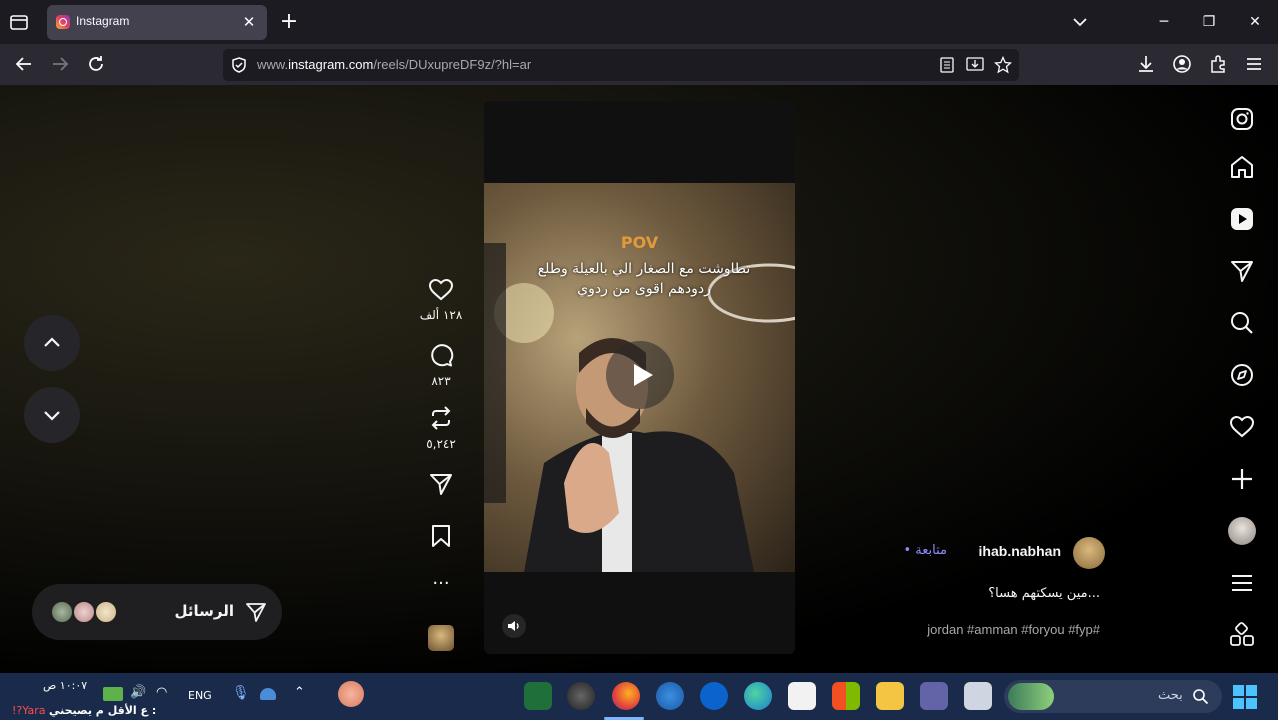 Image resolution: width=1278 pixels, height=720 pixels. I want to click on shield-icon, so click(239, 65).